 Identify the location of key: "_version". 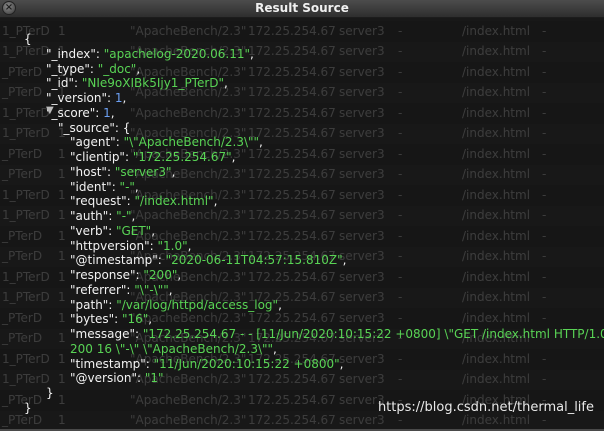
(76, 98).